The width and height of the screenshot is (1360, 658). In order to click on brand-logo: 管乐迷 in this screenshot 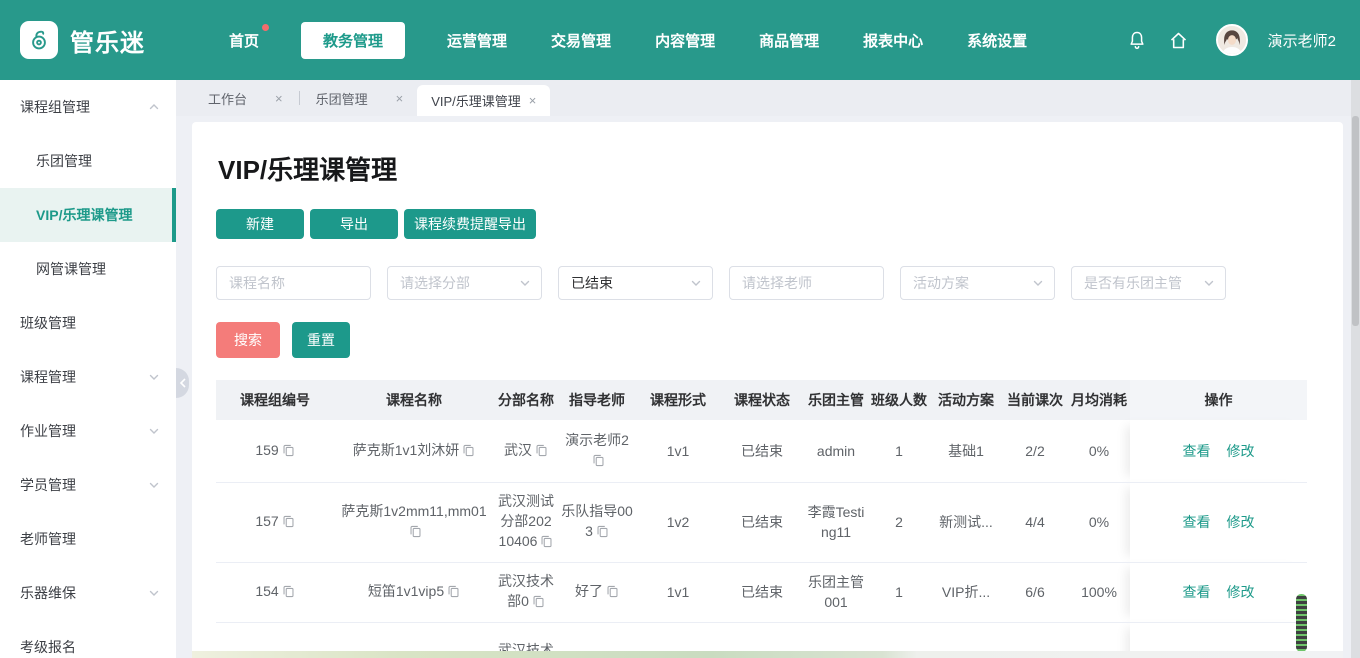, I will do `click(82, 40)`.